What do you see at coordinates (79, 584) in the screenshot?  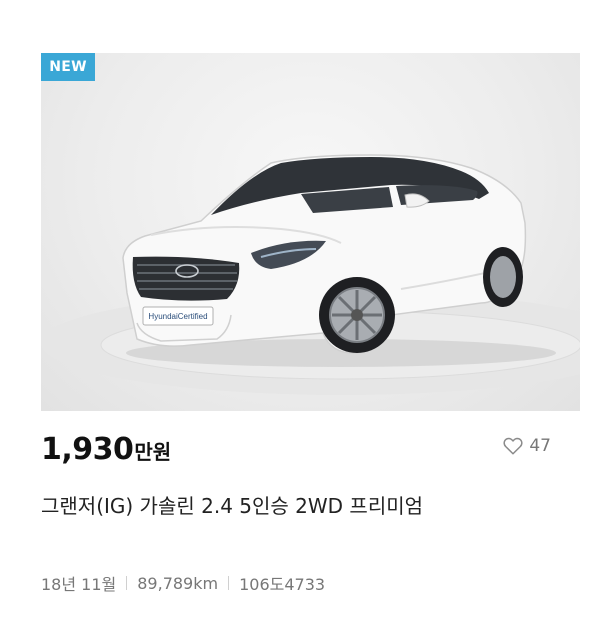 I see `registration-date: 18년 11월` at bounding box center [79, 584].